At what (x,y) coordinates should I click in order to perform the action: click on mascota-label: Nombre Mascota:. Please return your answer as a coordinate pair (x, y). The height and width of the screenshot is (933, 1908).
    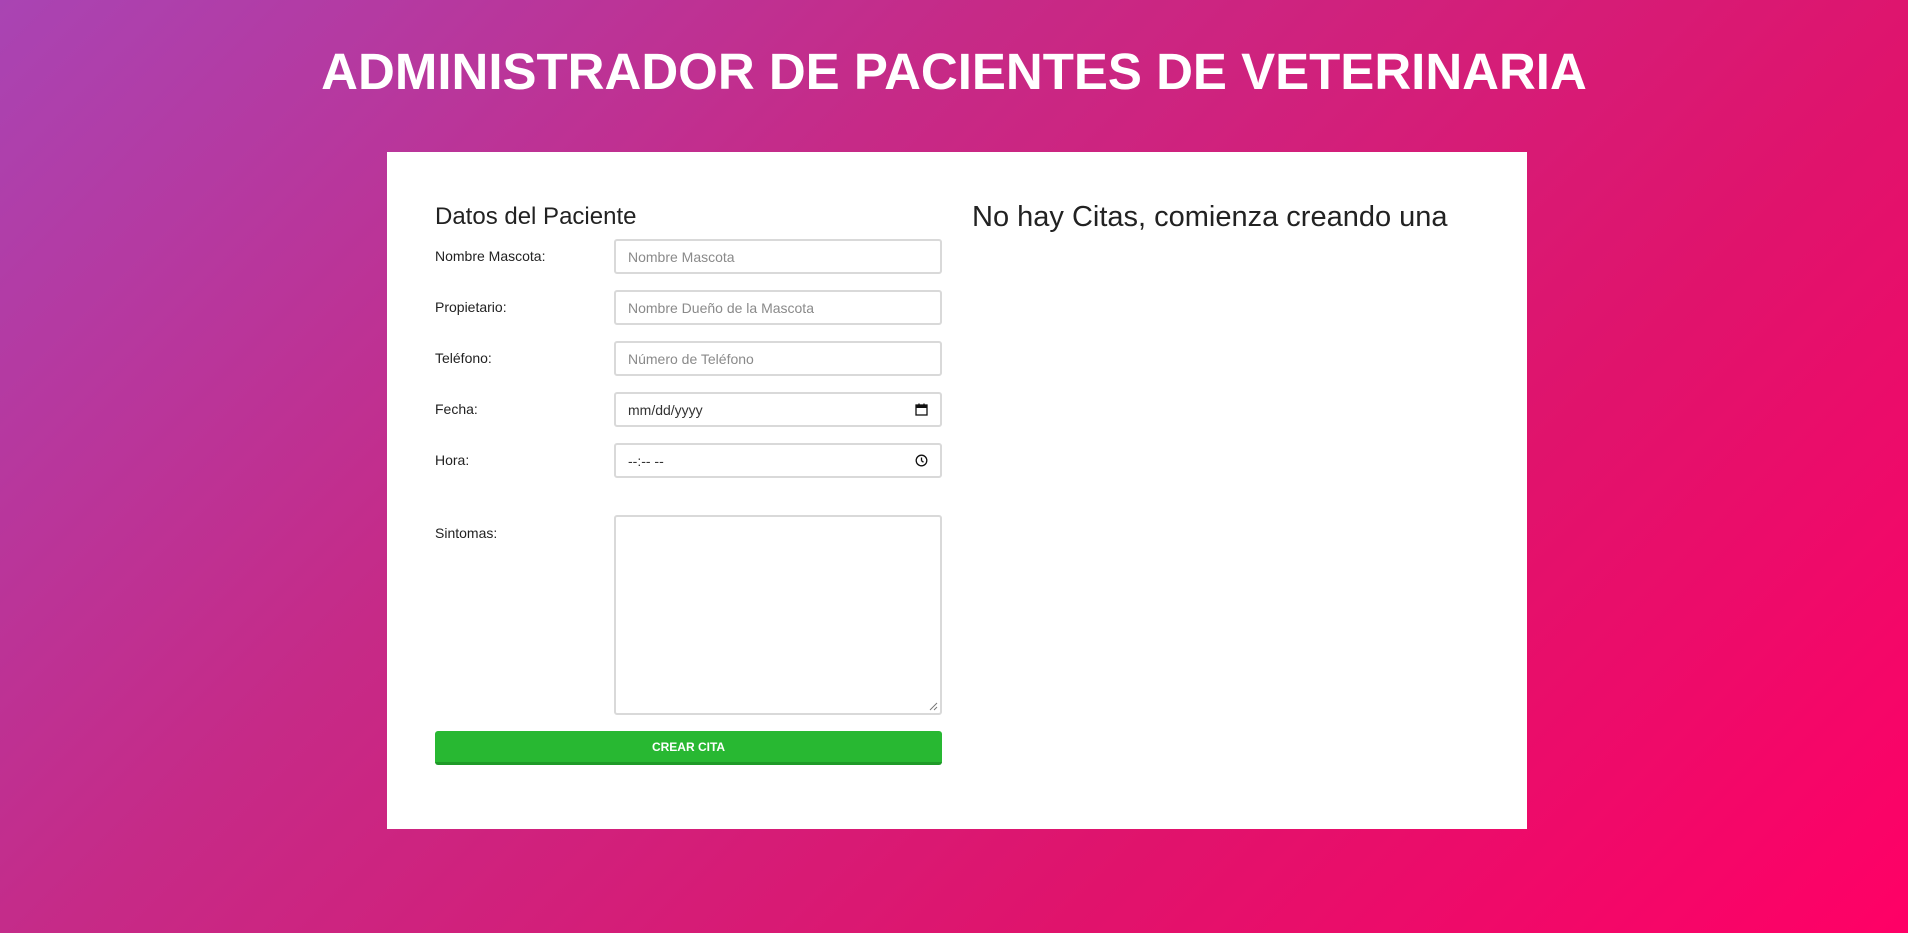
    Looking at the image, I should click on (490, 256).